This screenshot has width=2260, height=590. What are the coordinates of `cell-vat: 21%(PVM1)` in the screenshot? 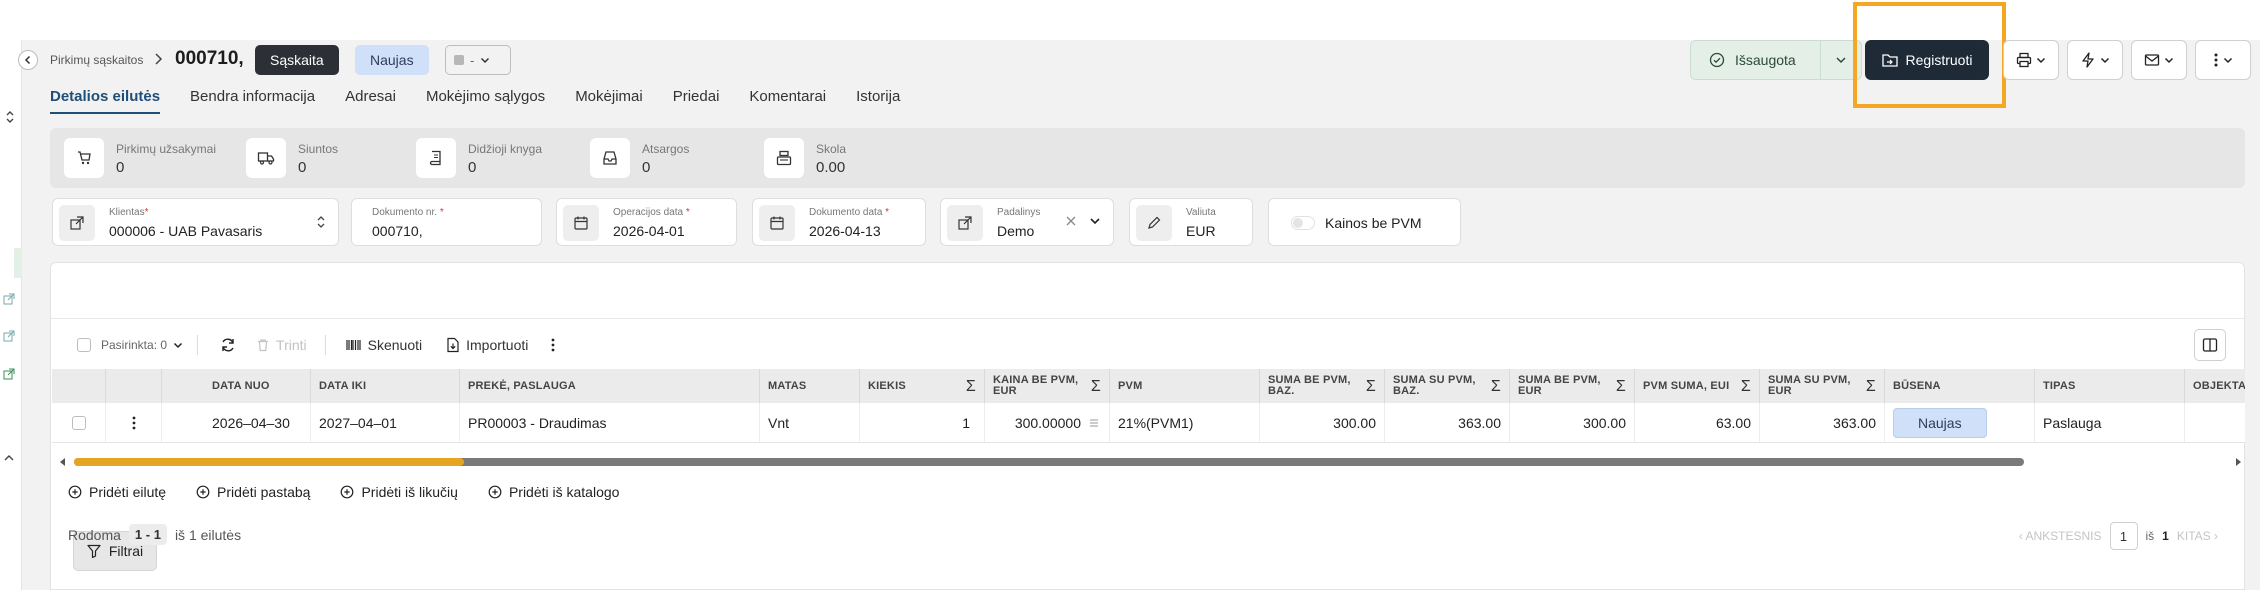 It's located at (1185, 422).